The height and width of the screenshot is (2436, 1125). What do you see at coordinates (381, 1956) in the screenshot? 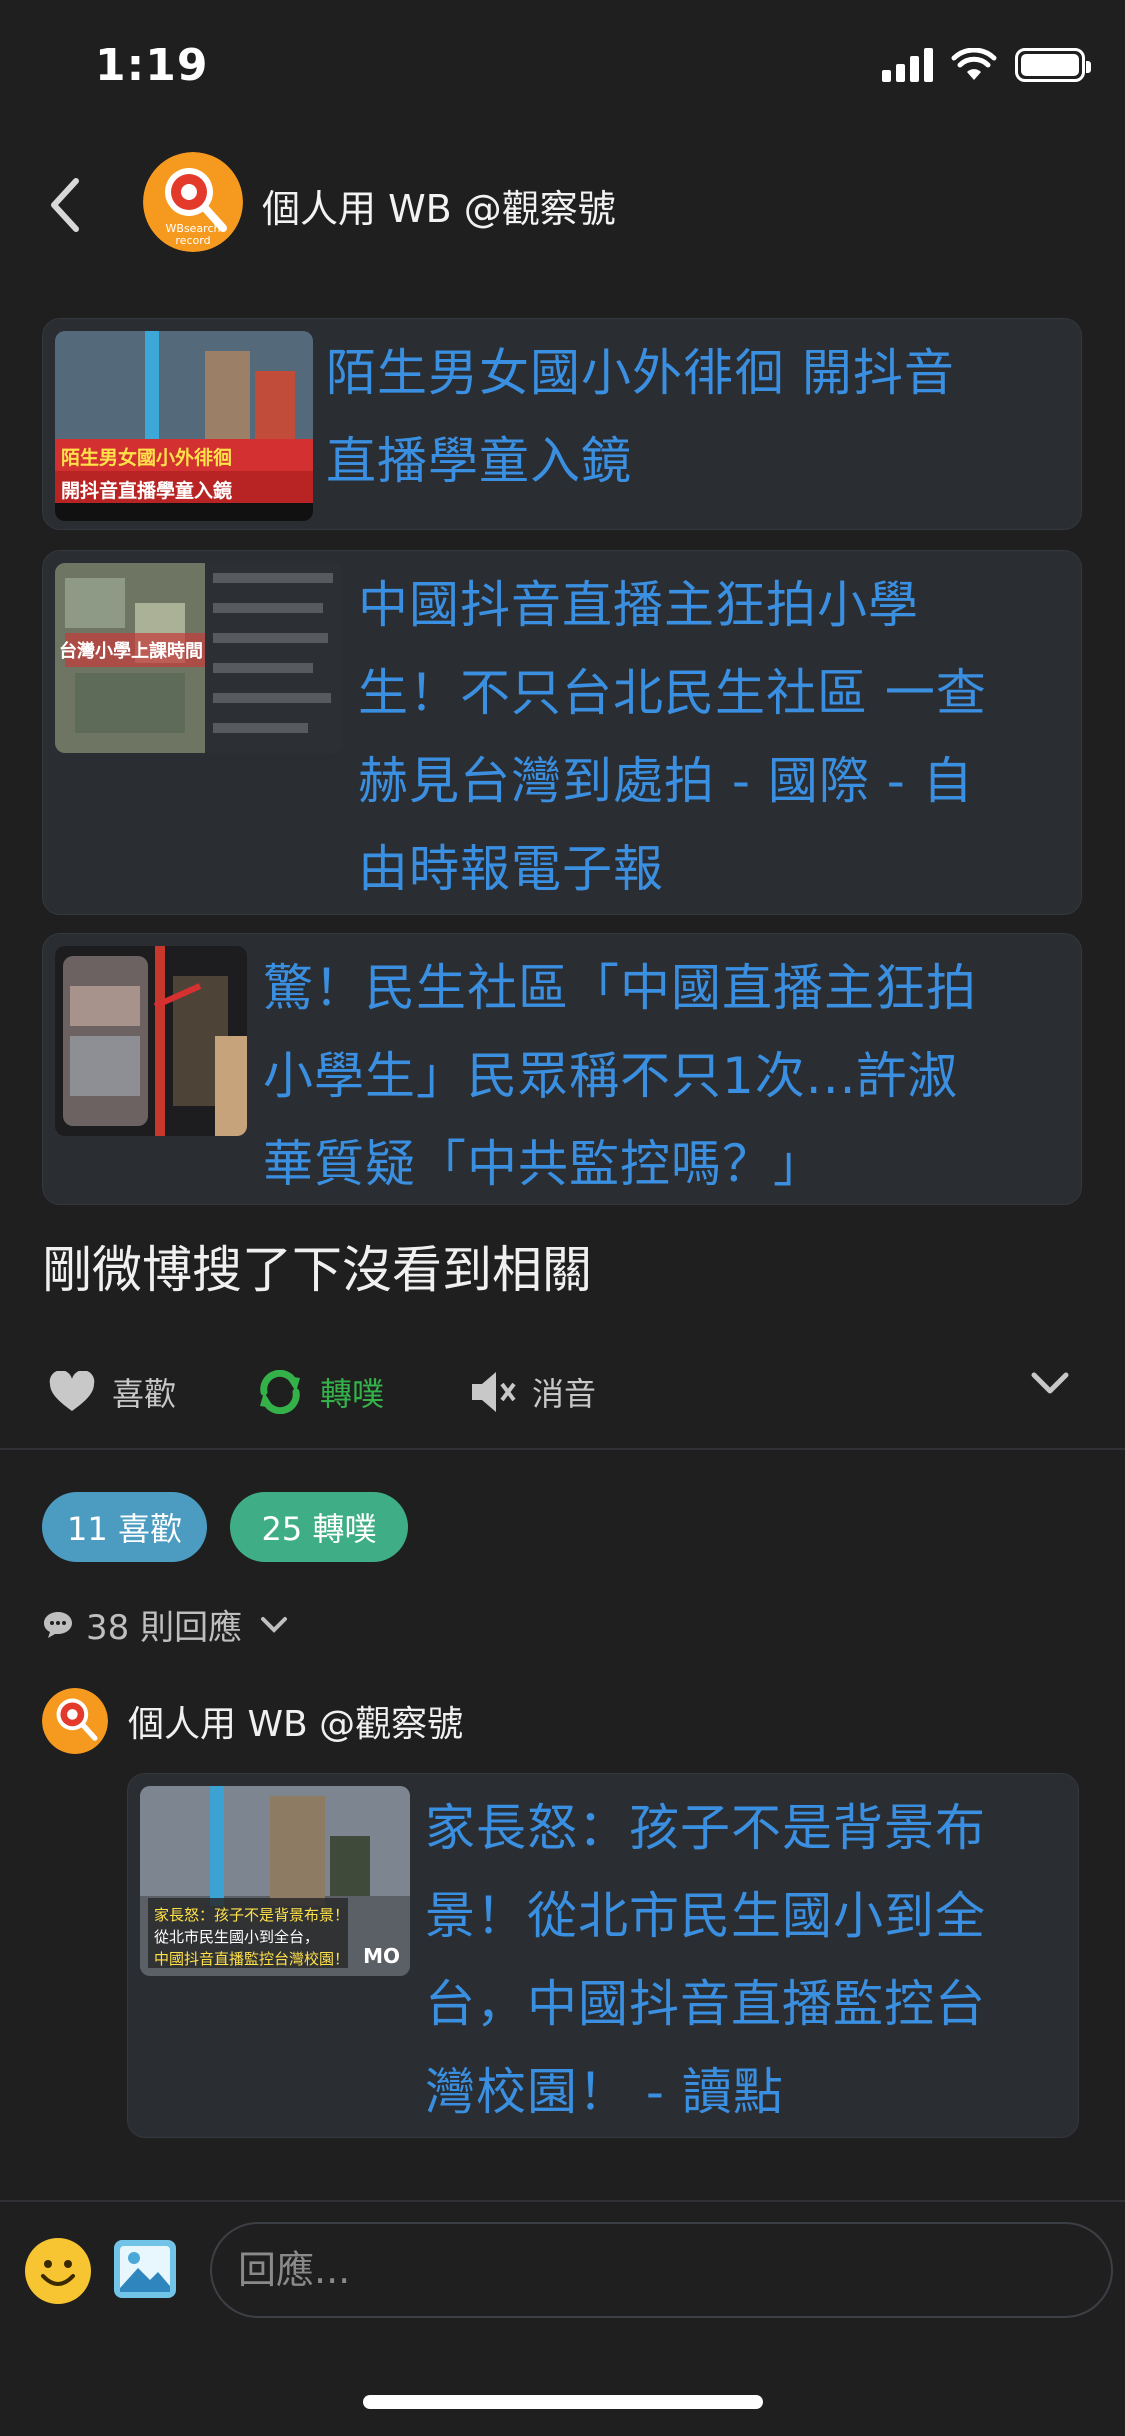
I see `thumb-logo: MO` at bounding box center [381, 1956].